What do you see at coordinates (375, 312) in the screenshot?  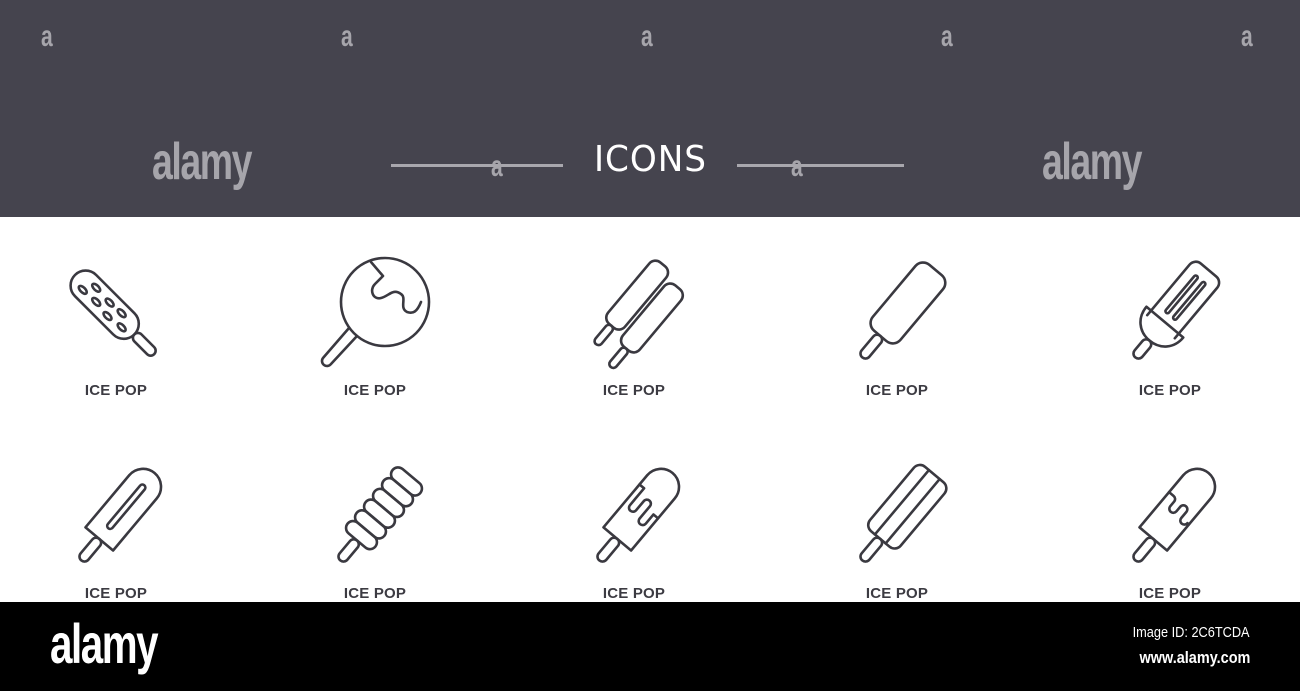 I see `ice-pop-round-dipped-icon` at bounding box center [375, 312].